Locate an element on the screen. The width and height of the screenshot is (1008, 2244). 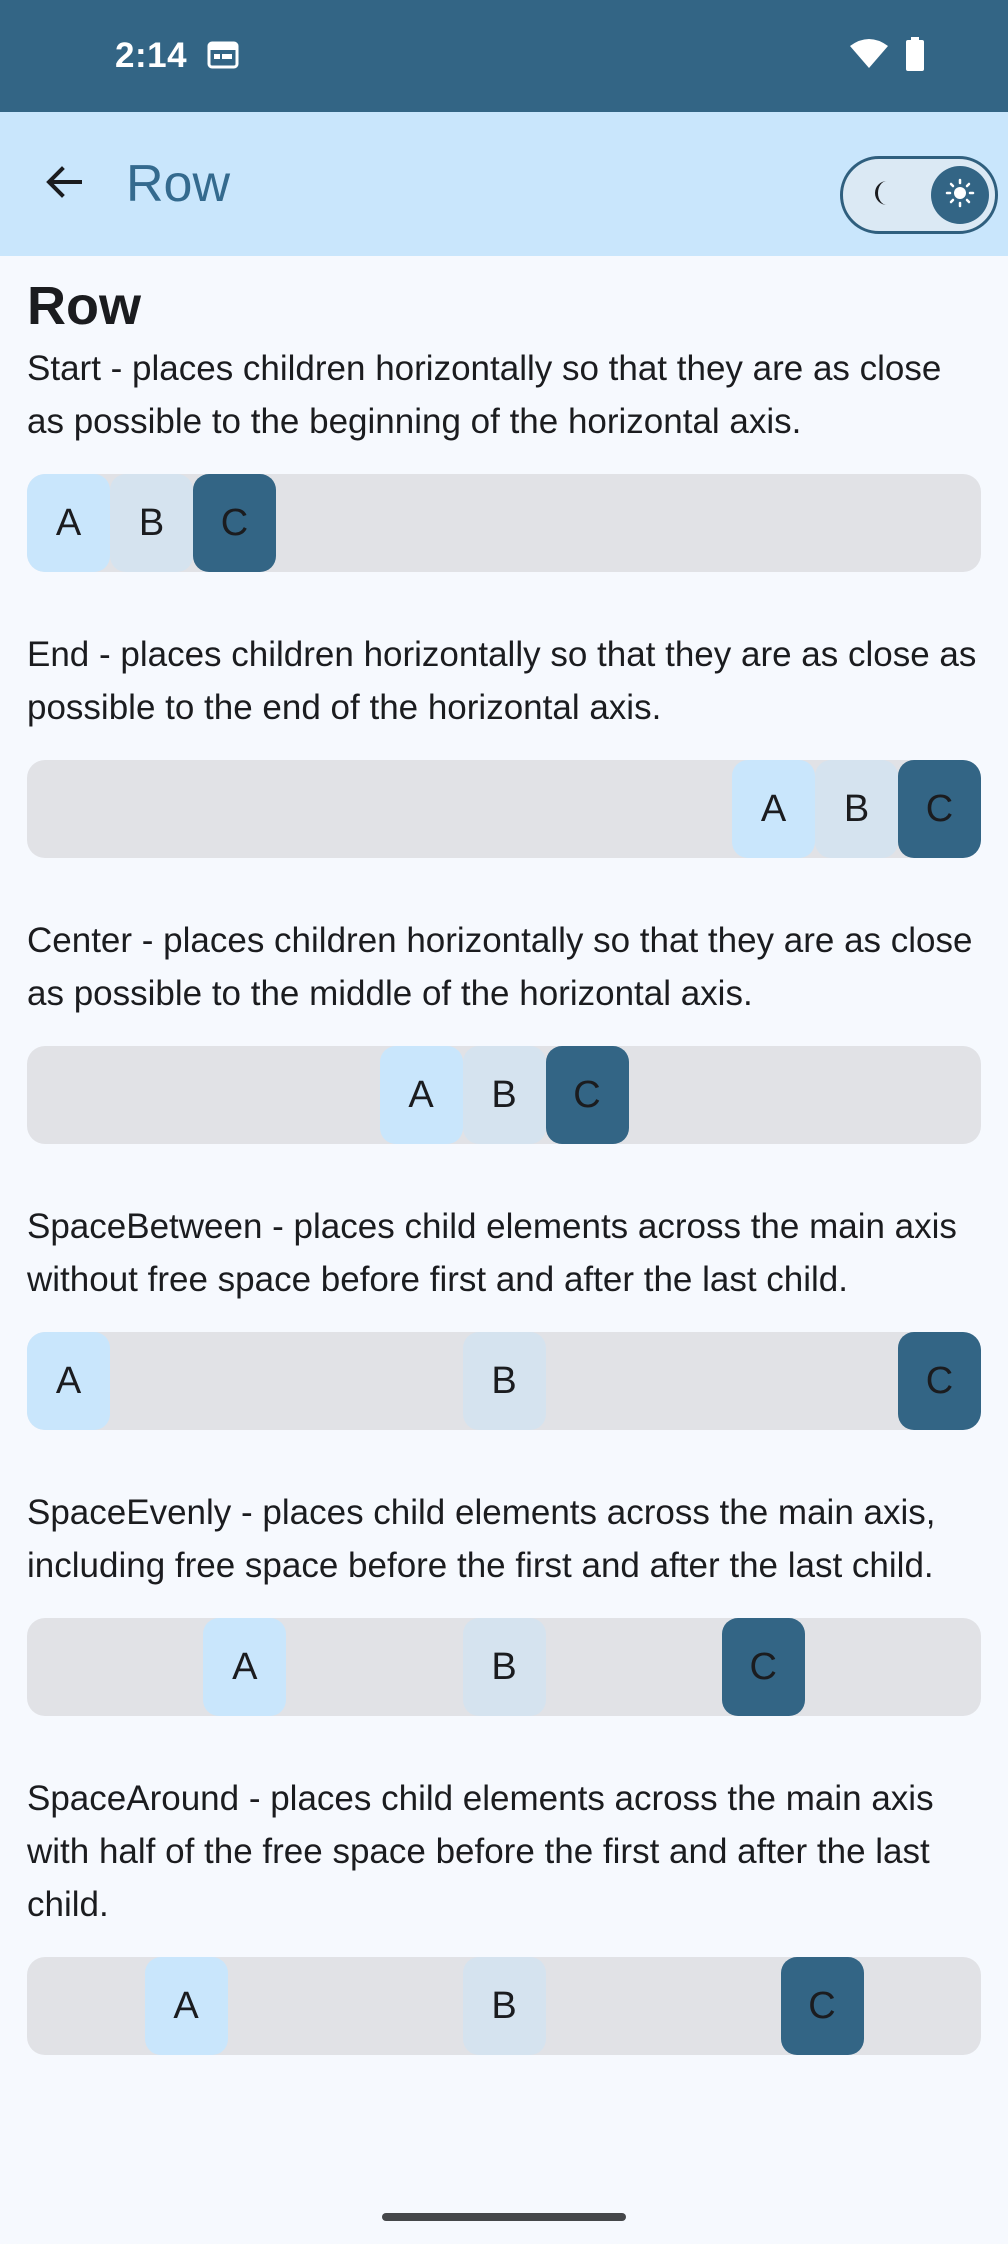
space-around-row-demo: A B C is located at coordinates (504, 2006).